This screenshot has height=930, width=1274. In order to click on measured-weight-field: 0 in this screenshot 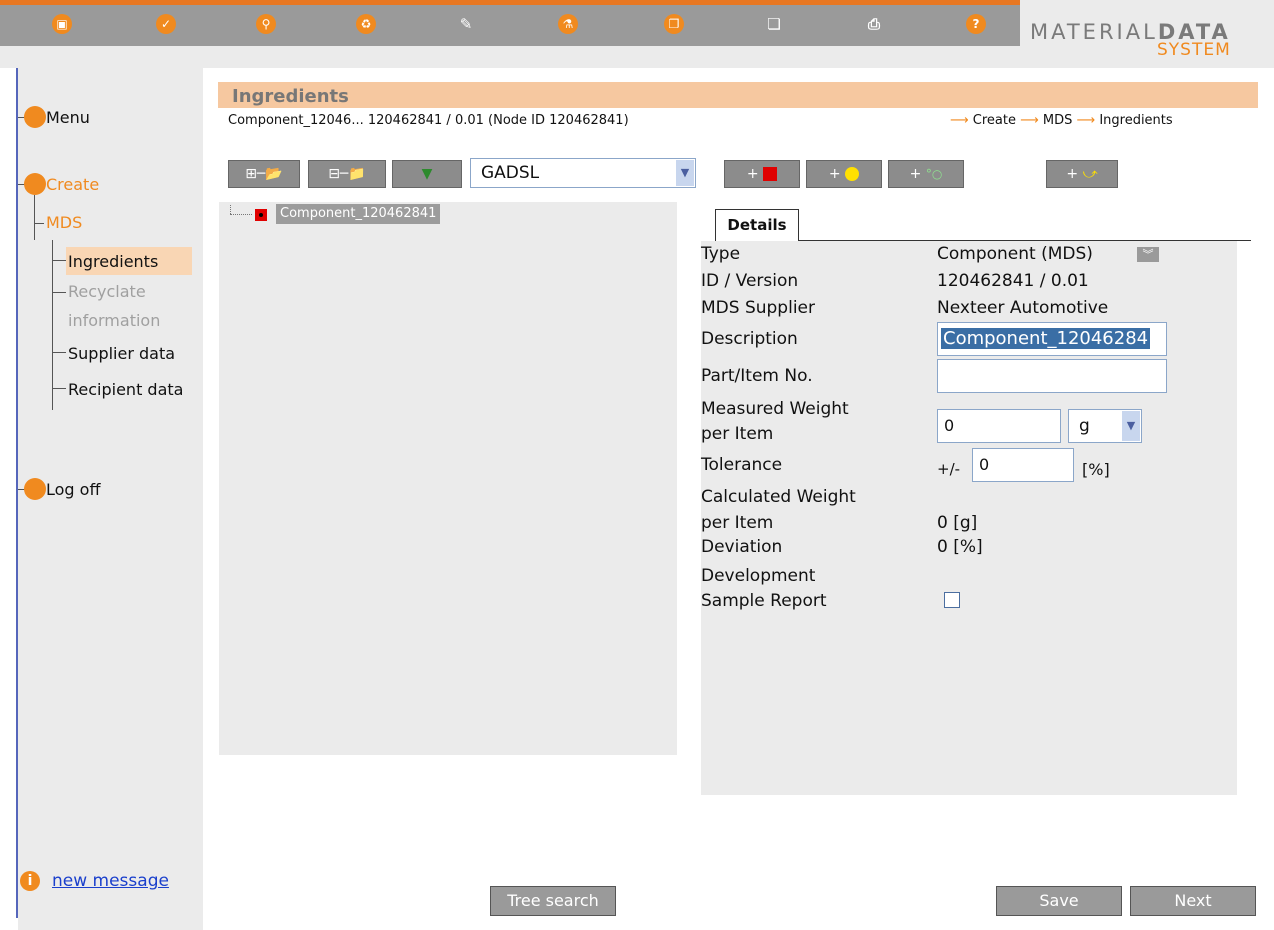, I will do `click(999, 426)`.